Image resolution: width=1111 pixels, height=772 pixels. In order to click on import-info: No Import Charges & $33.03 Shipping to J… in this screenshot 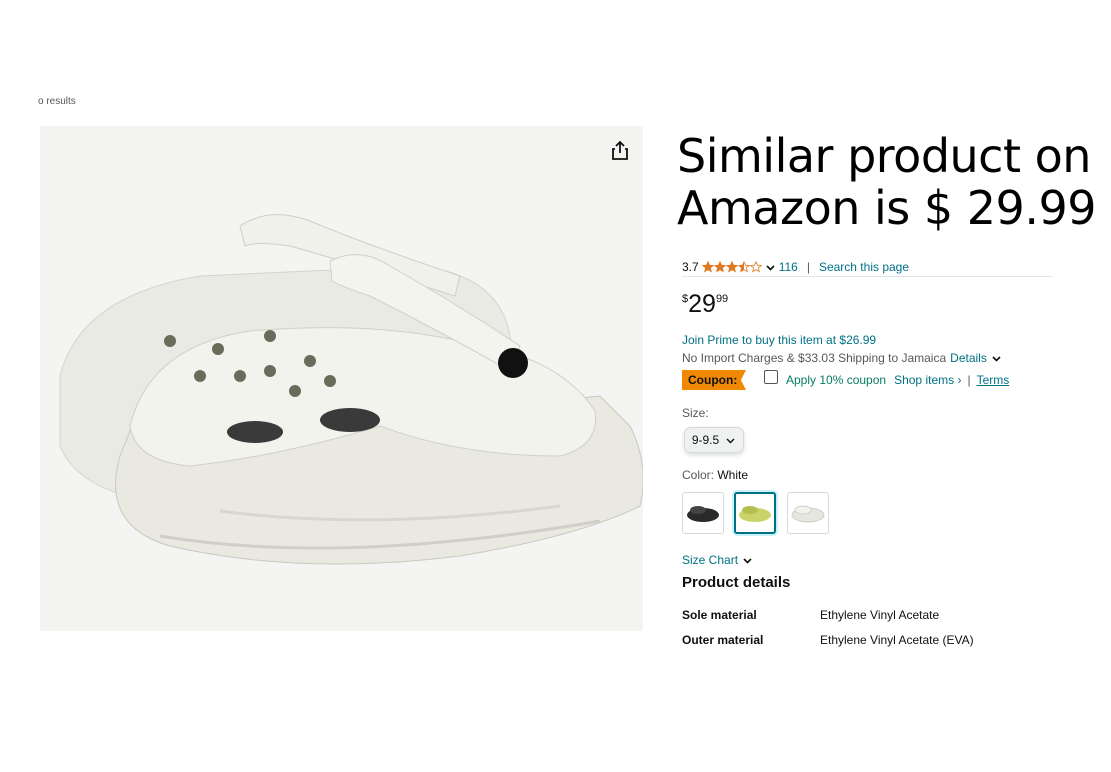, I will do `click(842, 358)`.